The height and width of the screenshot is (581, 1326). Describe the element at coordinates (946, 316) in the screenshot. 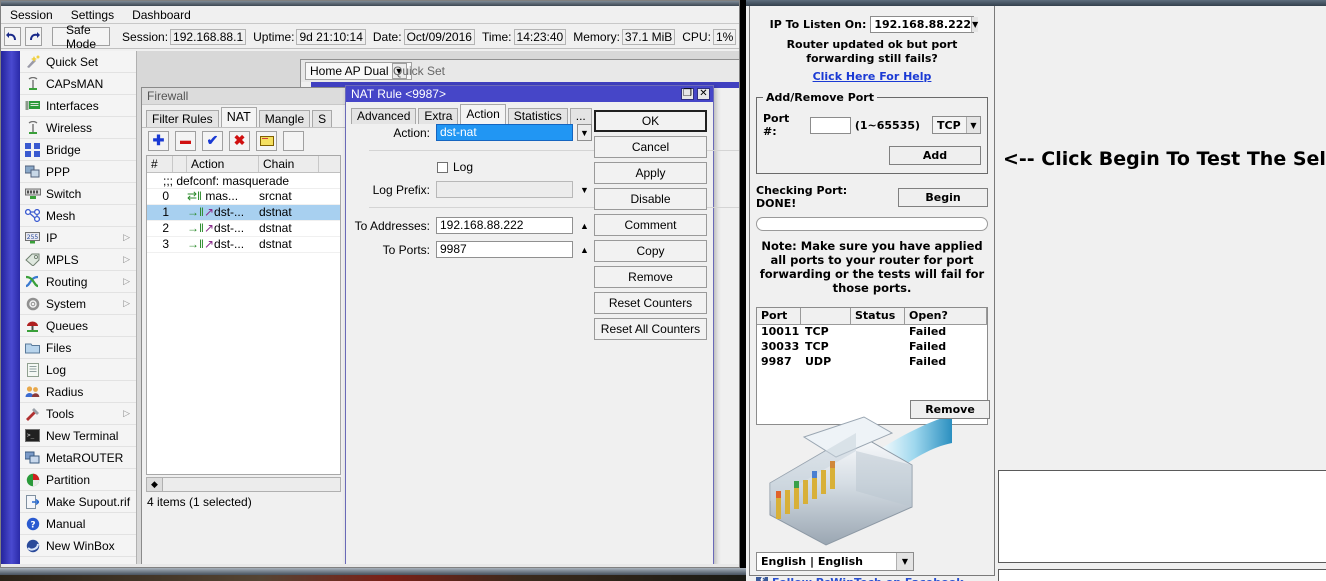

I see `column-open: Open?` at that location.